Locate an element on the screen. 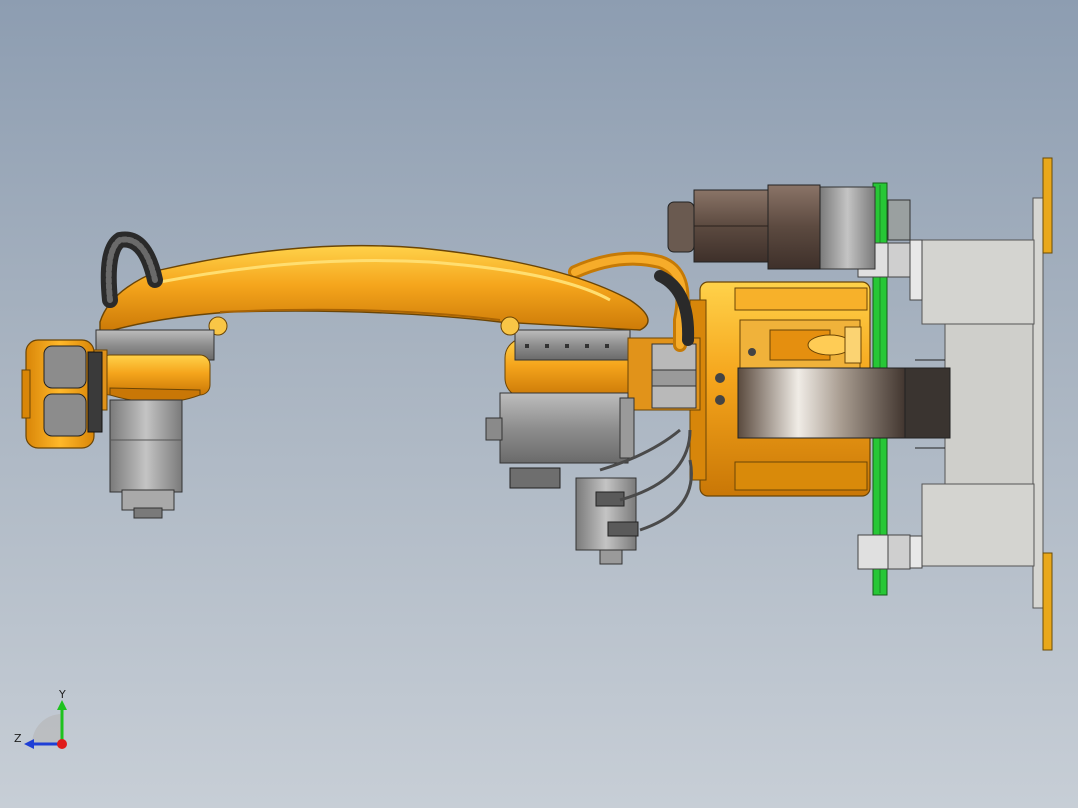 The width and height of the screenshot is (1078, 808). upper-arm is located at coordinates (374, 290).